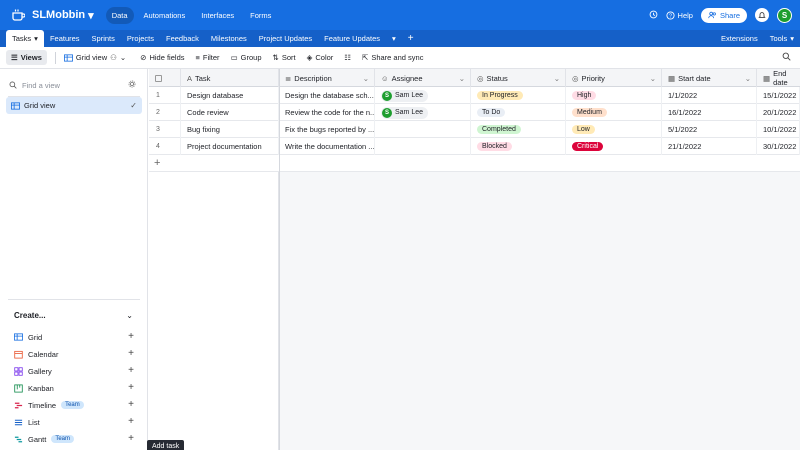 The width and height of the screenshot is (800, 450). Describe the element at coordinates (778, 146) in the screenshot. I see `cell-end-date: 30/1/2022` at that location.